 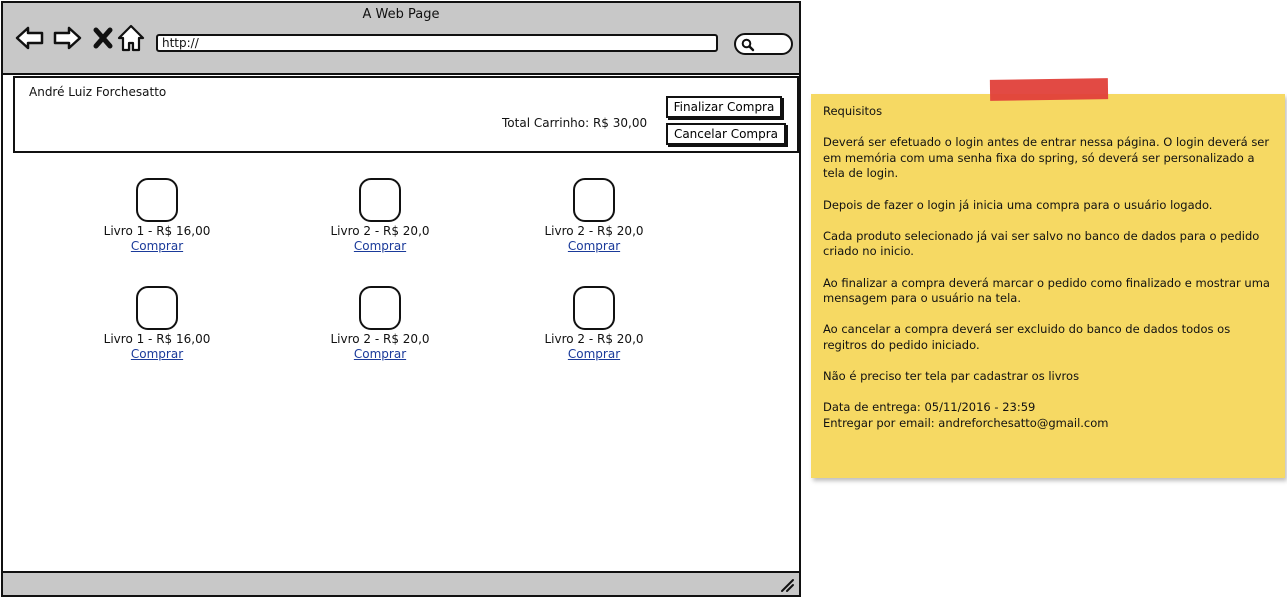 What do you see at coordinates (401, 14) in the screenshot?
I see `window-title: A Web Page` at bounding box center [401, 14].